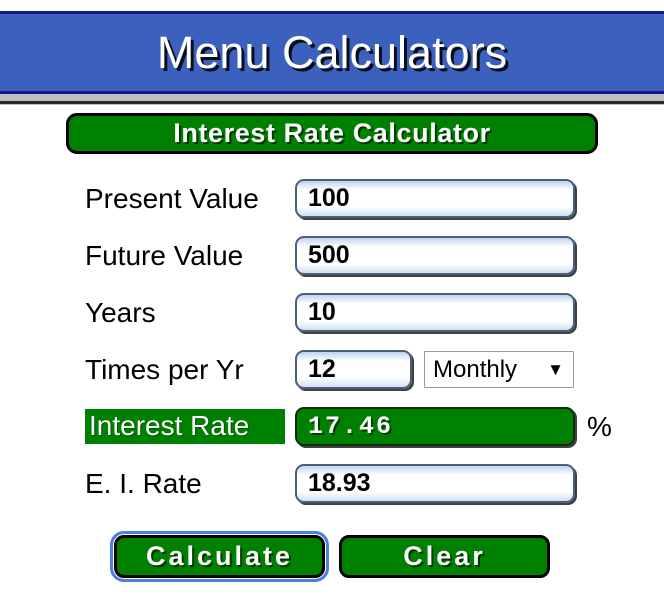  I want to click on years-input, so click(435, 312).